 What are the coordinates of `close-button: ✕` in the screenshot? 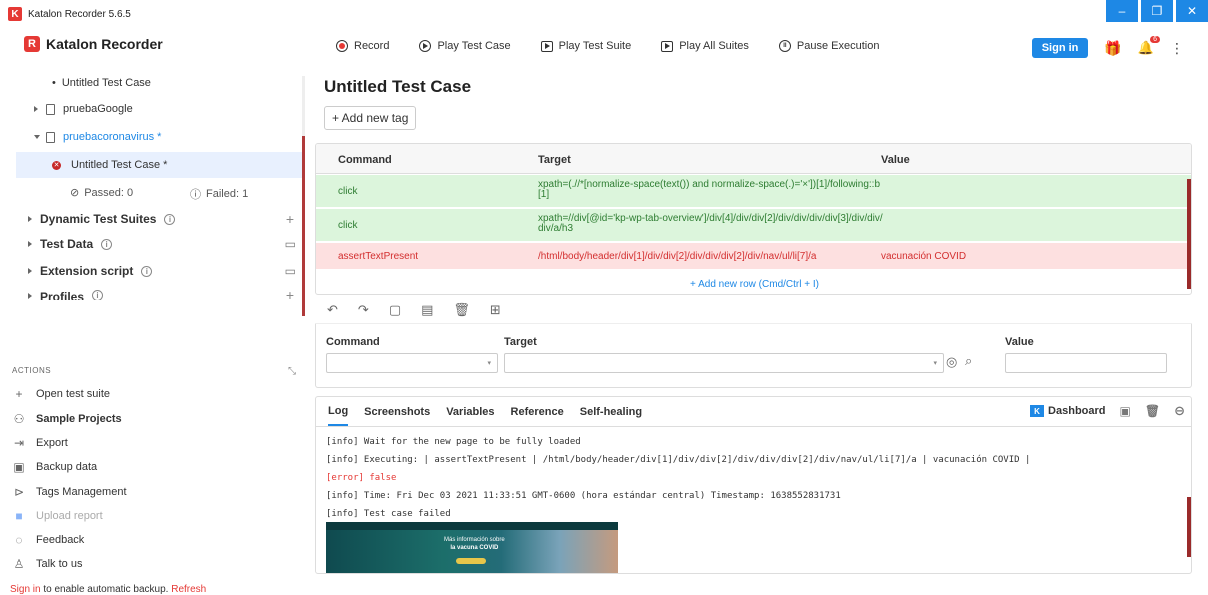 It's located at (1192, 11).